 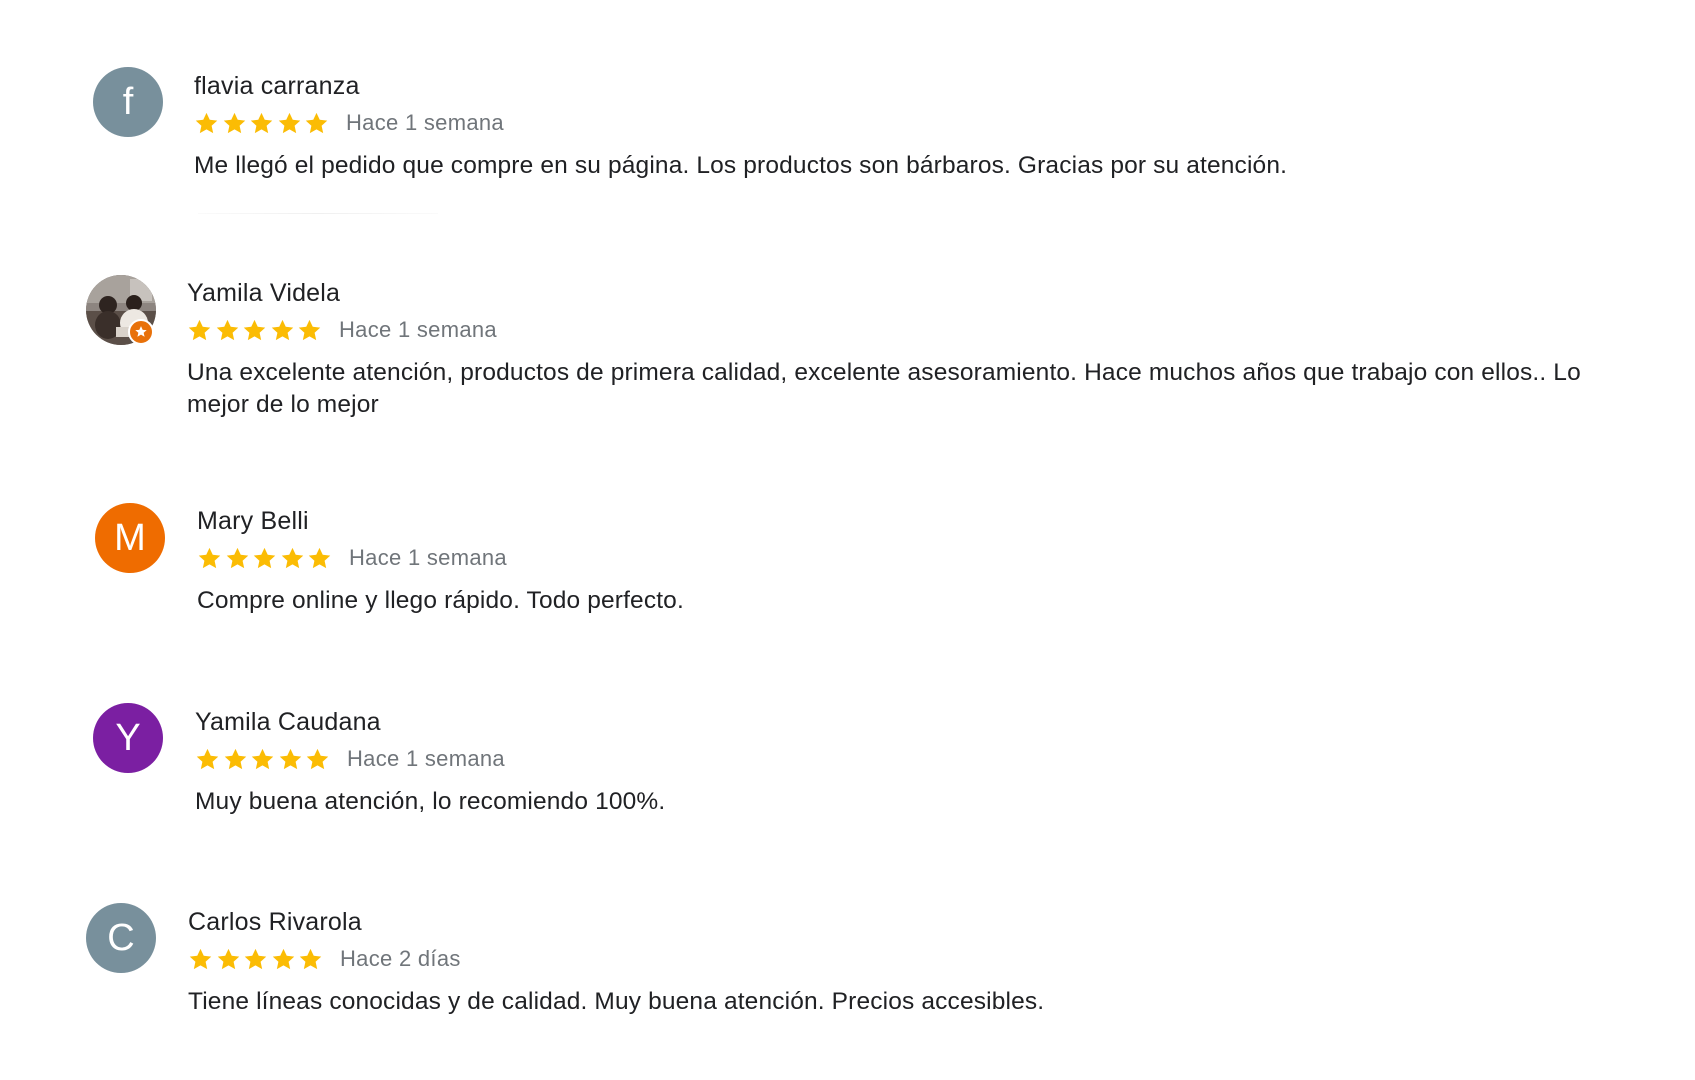 I want to click on avatar: Y, so click(x=128, y=738).